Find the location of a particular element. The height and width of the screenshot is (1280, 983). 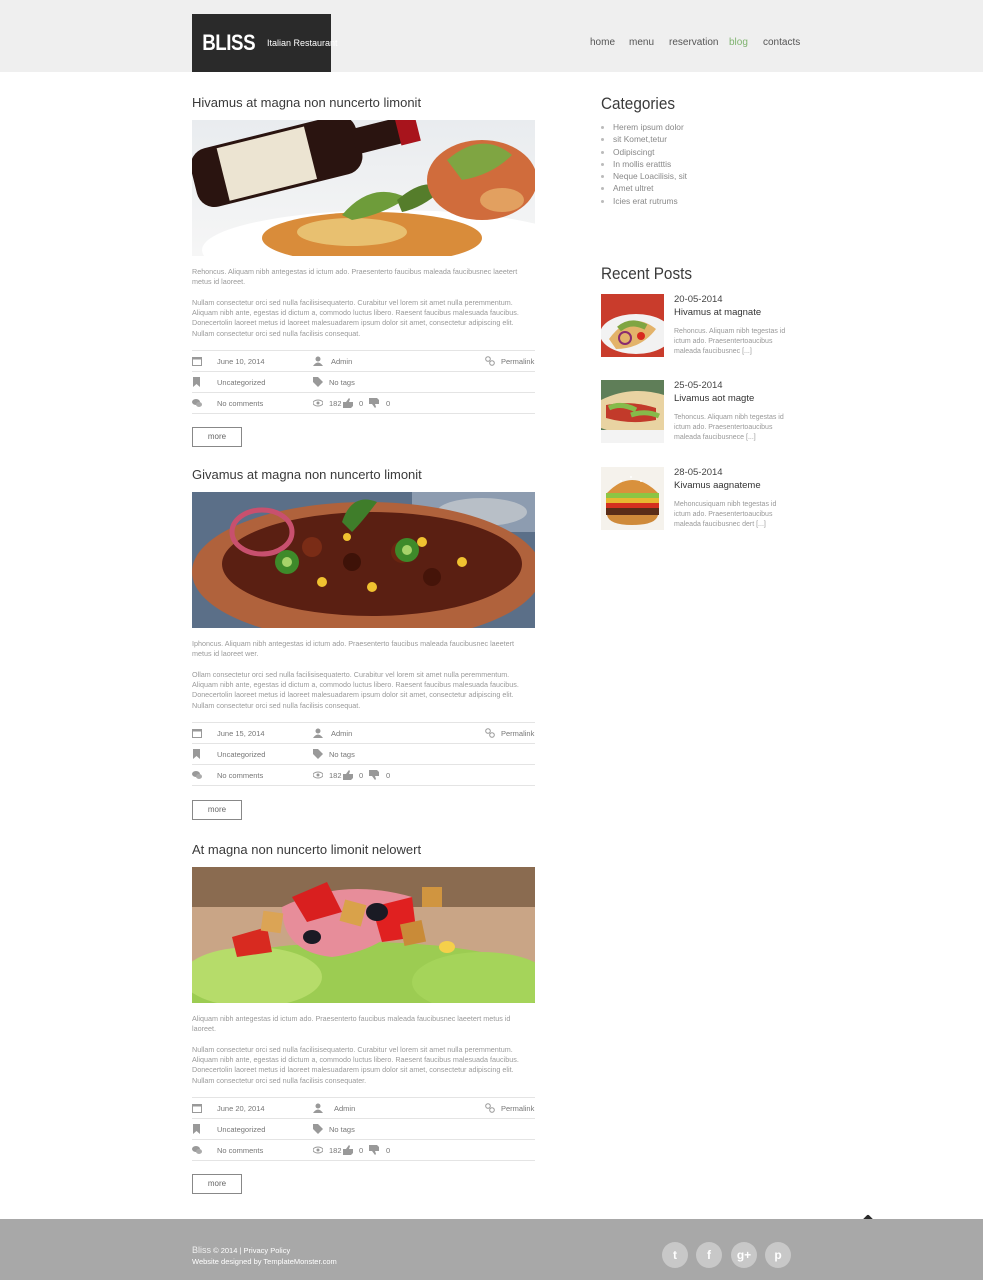

footer-copyright: Bliss © 2014 | Privacy Policy is located at coordinates (241, 1250).